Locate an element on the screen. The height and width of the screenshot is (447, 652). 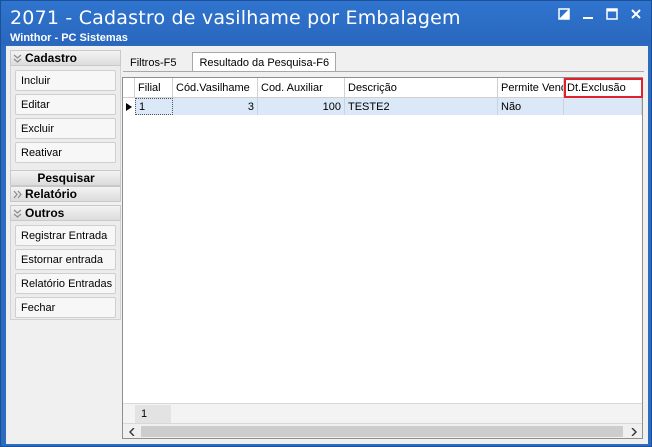
expand-chevron-icon is located at coordinates (17, 194).